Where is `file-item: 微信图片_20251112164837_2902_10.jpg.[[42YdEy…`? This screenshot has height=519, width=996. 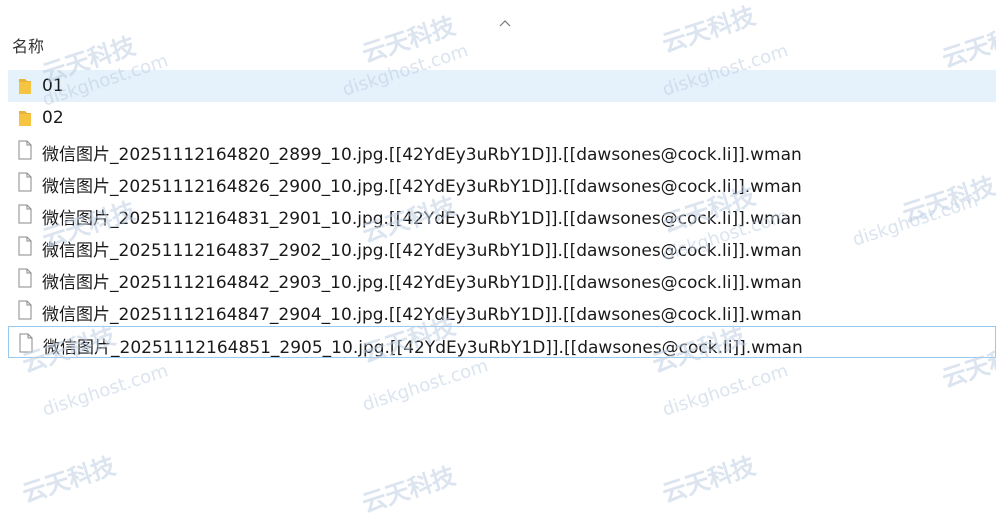
file-item: 微信图片_20251112164837_2902_10.jpg.[[42YdEy… is located at coordinates (502, 246).